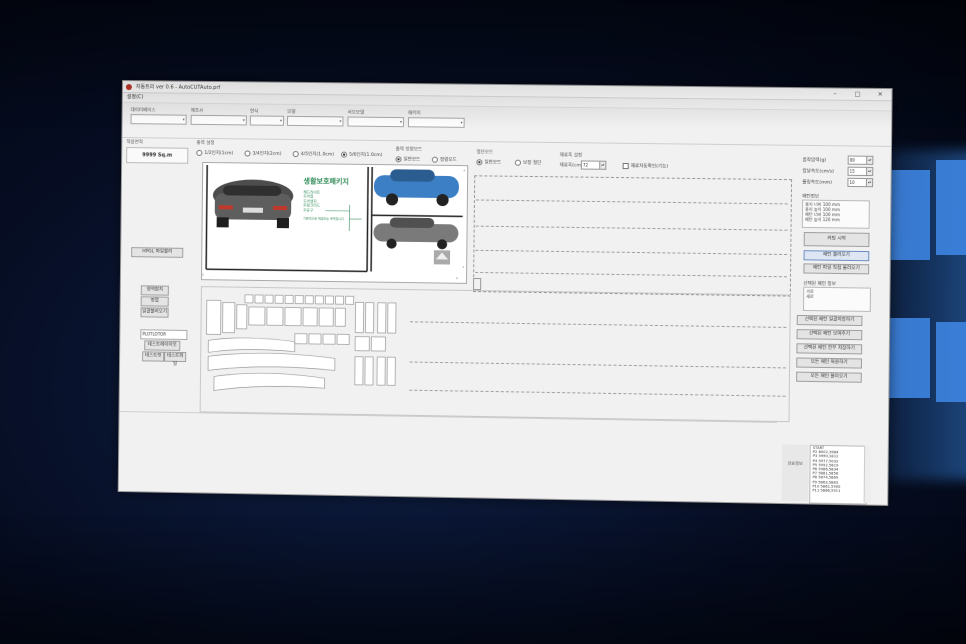 This screenshot has width=966, height=644. Describe the element at coordinates (571, 156) in the screenshot. I see `material-title: 재료폭 설정` at that location.